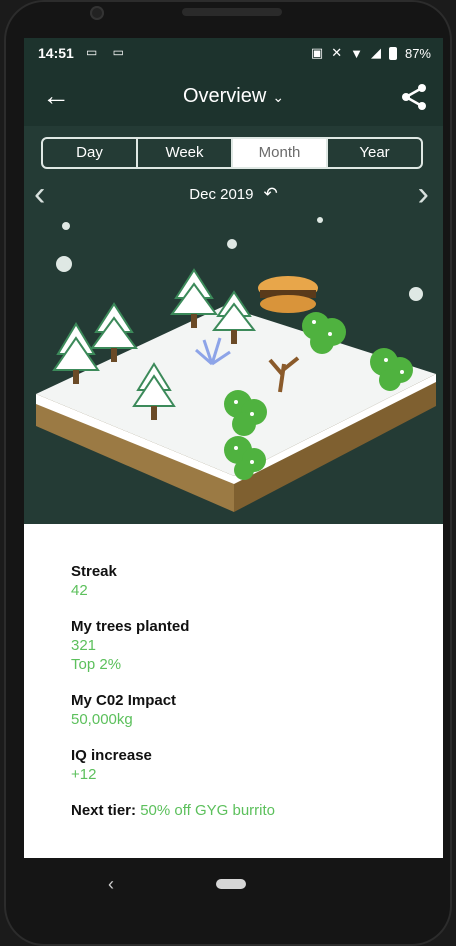 The width and height of the screenshot is (456, 946). I want to click on iq-value: +12, so click(84, 774).